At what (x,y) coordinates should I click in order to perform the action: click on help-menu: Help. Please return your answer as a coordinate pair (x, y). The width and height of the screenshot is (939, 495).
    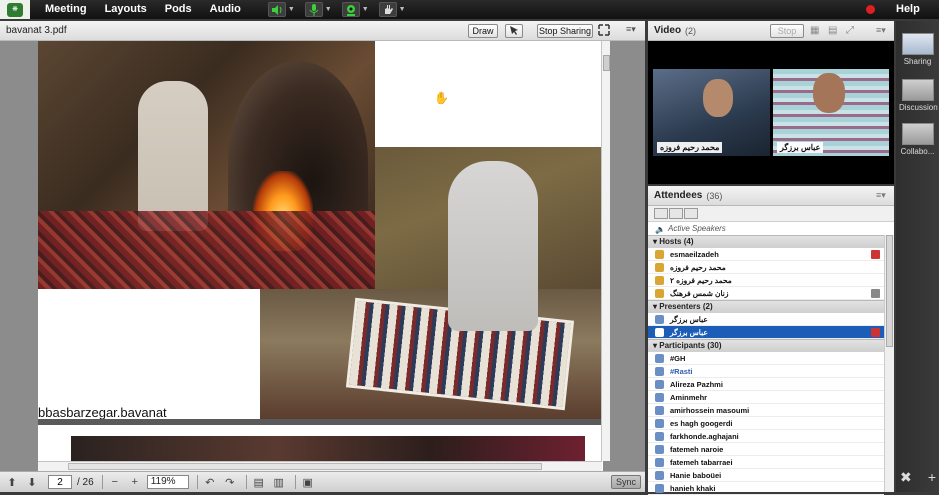
    Looking at the image, I should click on (908, 9).